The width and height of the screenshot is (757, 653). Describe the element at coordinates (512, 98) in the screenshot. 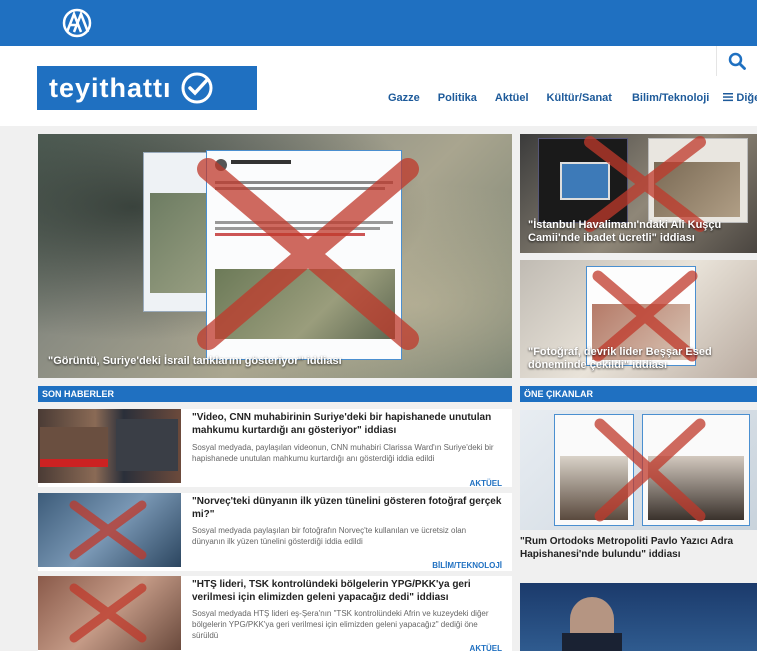

I see `nav-item-aktuel: Aktüel` at that location.